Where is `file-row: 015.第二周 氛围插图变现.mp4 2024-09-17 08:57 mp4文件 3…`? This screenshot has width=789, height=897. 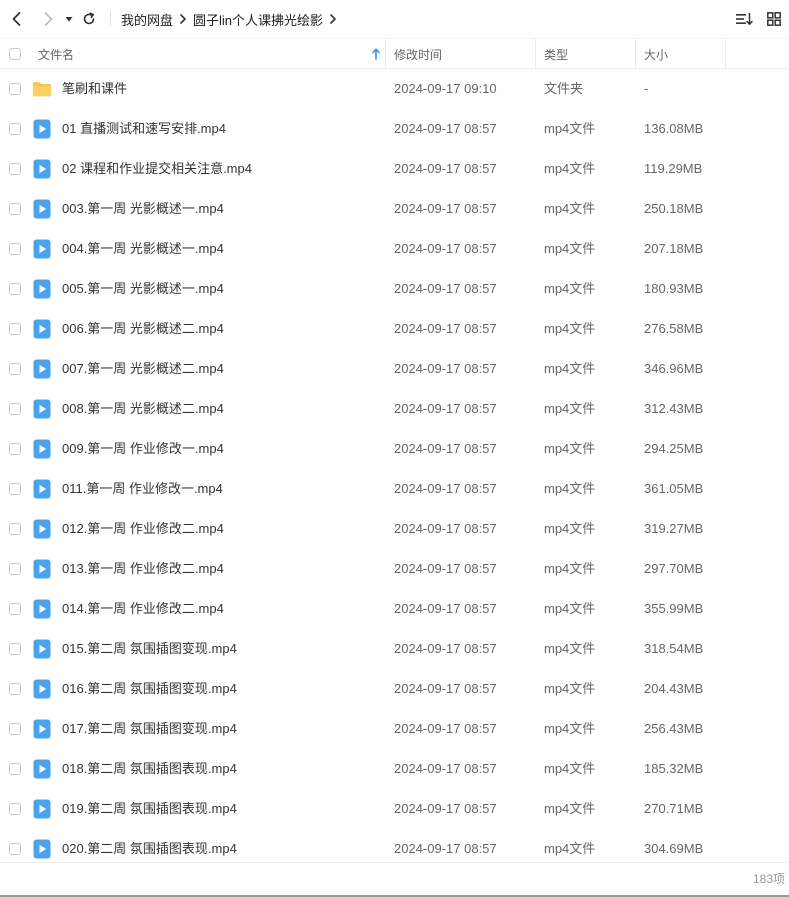 file-row: 015.第二周 氛围插图变现.mp4 2024-09-17 08:57 mp4文件 3… is located at coordinates (394, 649).